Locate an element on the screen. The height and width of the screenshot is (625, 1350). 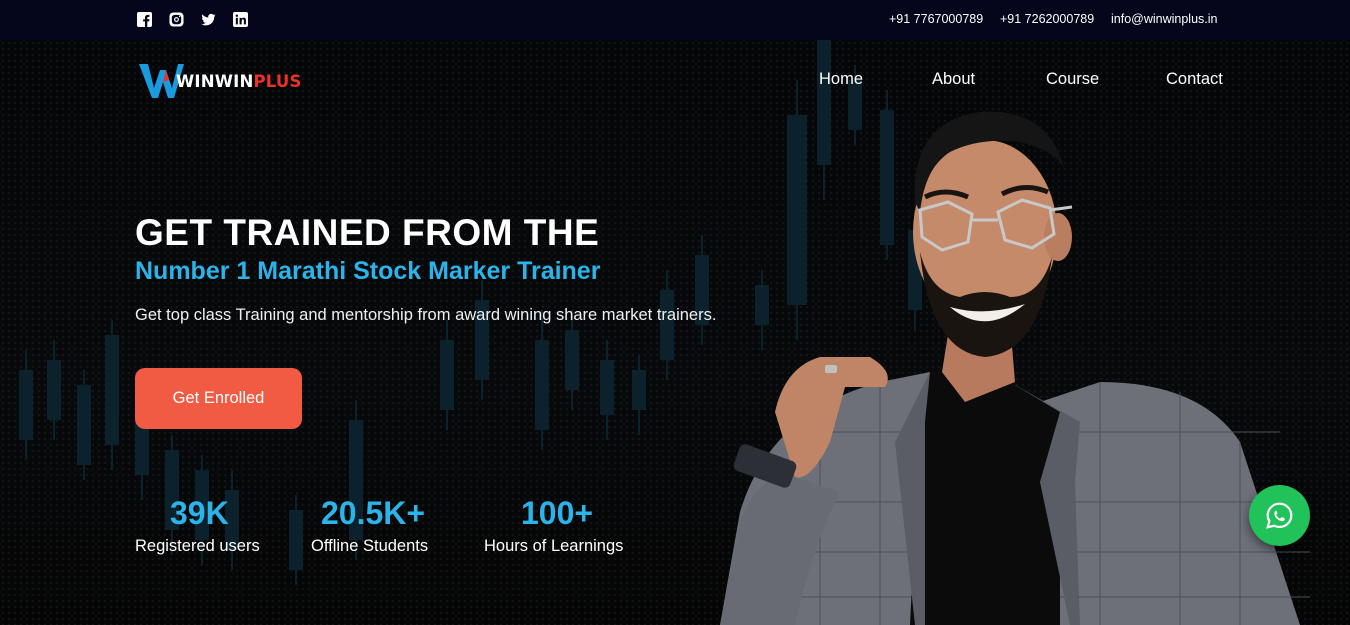
stat-hours-value: 100+ is located at coordinates (557, 513).